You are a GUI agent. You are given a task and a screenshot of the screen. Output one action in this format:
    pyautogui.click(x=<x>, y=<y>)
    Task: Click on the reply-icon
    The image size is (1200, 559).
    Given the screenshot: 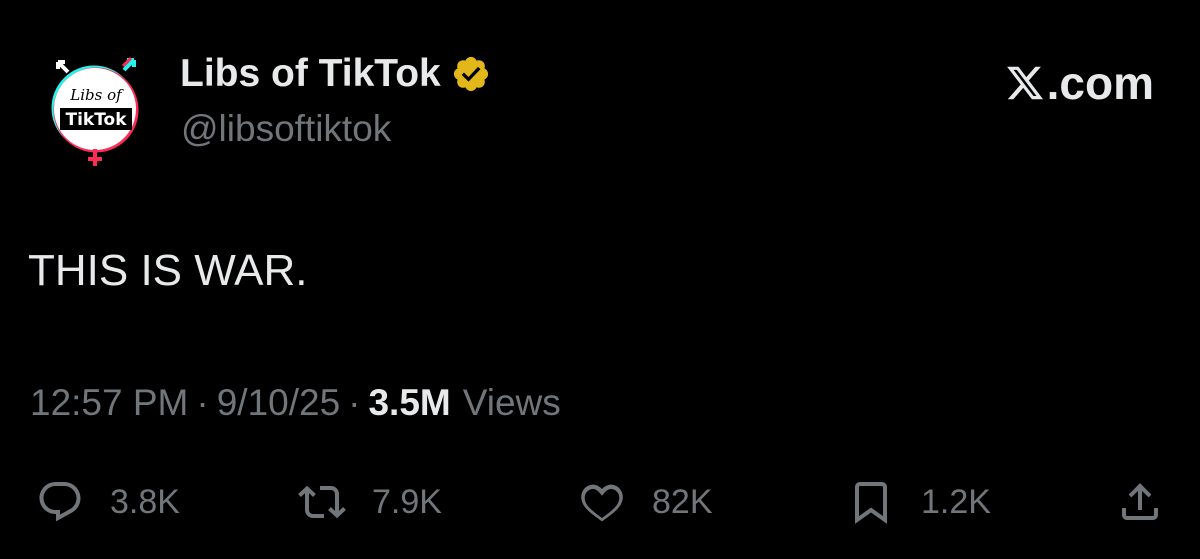 What is the action you would take?
    pyautogui.click(x=60, y=502)
    